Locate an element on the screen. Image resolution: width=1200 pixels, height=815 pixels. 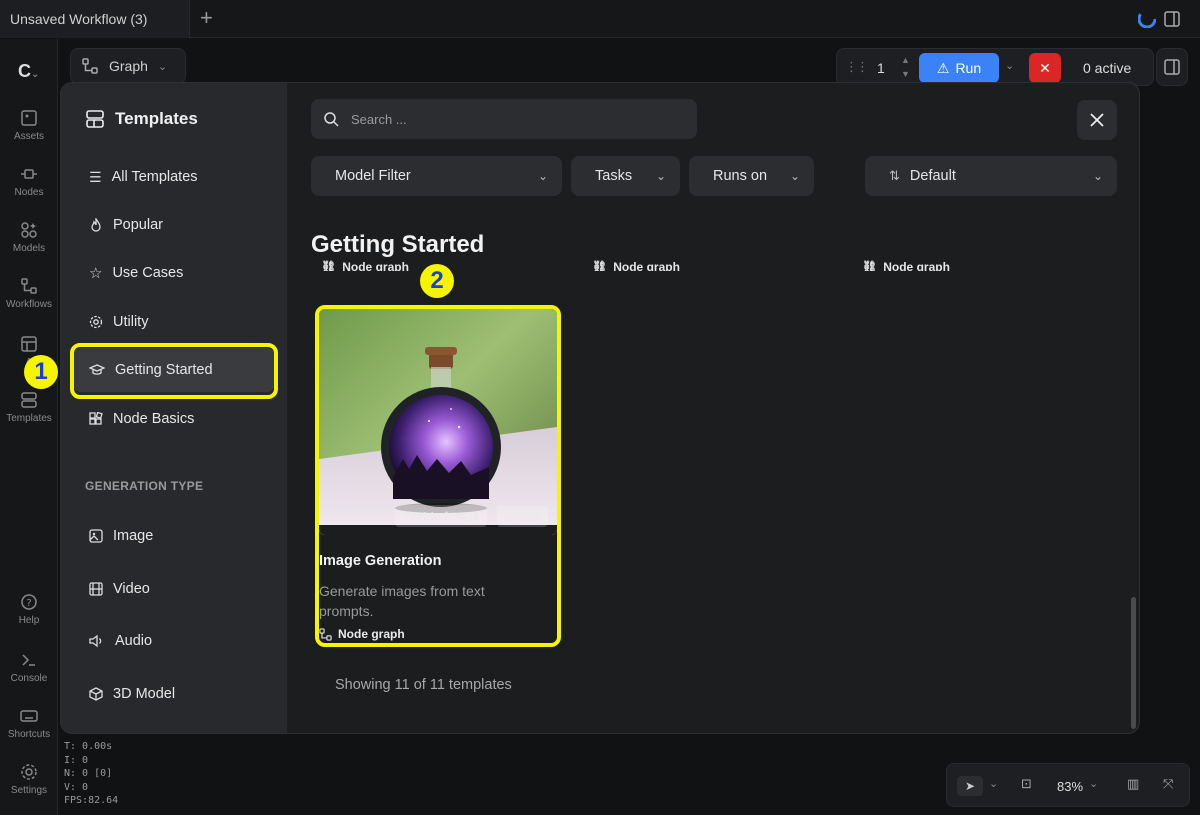
card-title: Image Generation is located at coordinates (380, 561).